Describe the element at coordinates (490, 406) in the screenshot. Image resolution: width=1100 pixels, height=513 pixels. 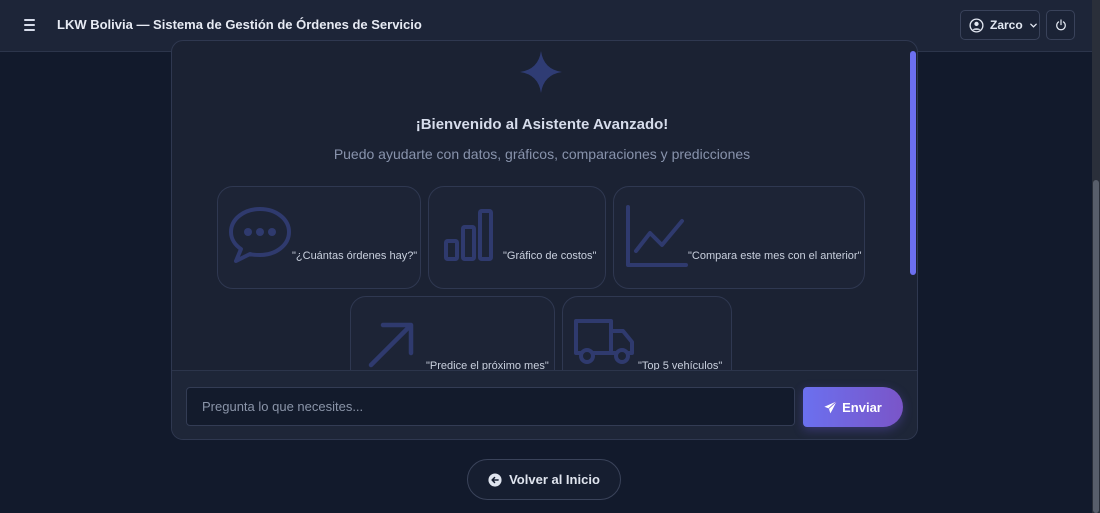
I see `chat-input` at that location.